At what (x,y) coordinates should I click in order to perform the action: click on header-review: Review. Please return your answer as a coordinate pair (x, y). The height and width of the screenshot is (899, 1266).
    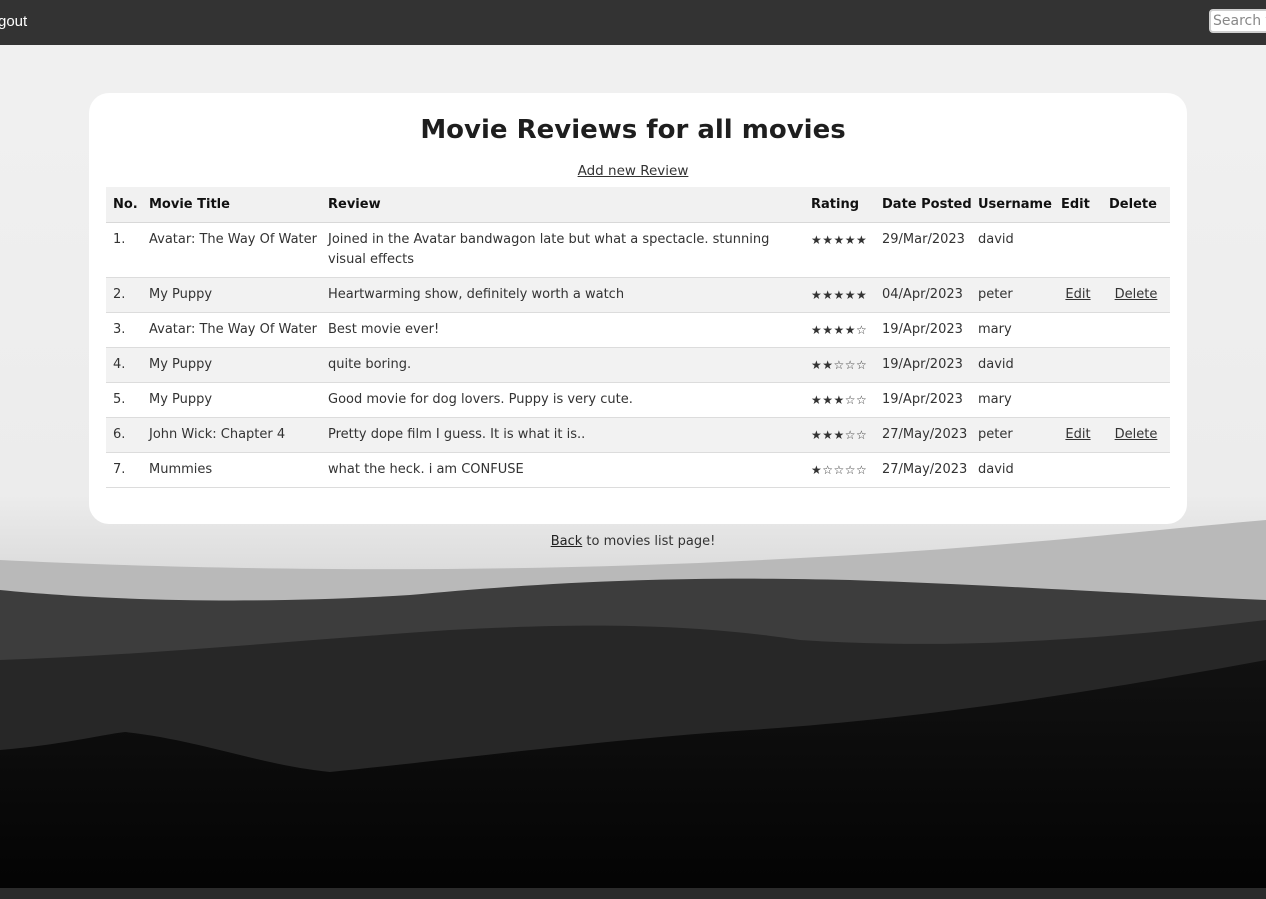
    Looking at the image, I should click on (562, 205).